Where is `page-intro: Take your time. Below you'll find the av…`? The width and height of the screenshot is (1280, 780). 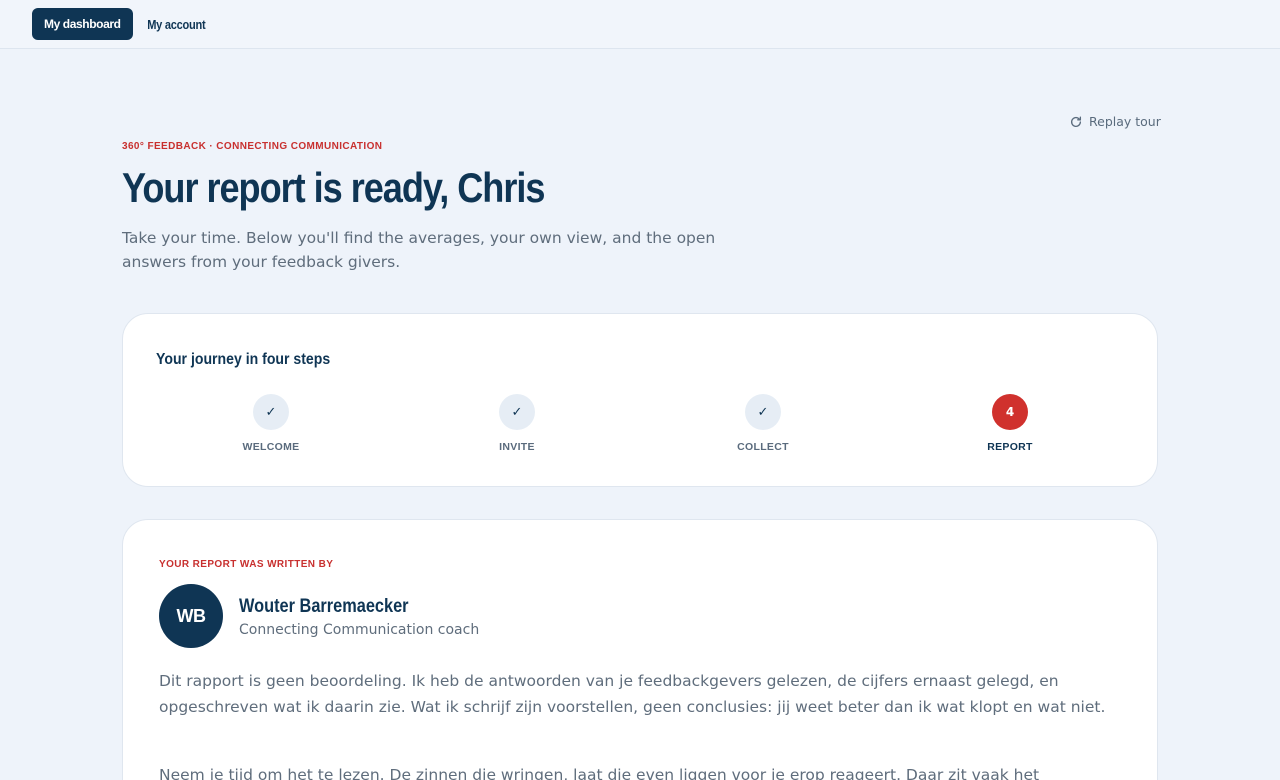
page-intro: Take your time. Below you'll find the av… is located at coordinates (419, 250).